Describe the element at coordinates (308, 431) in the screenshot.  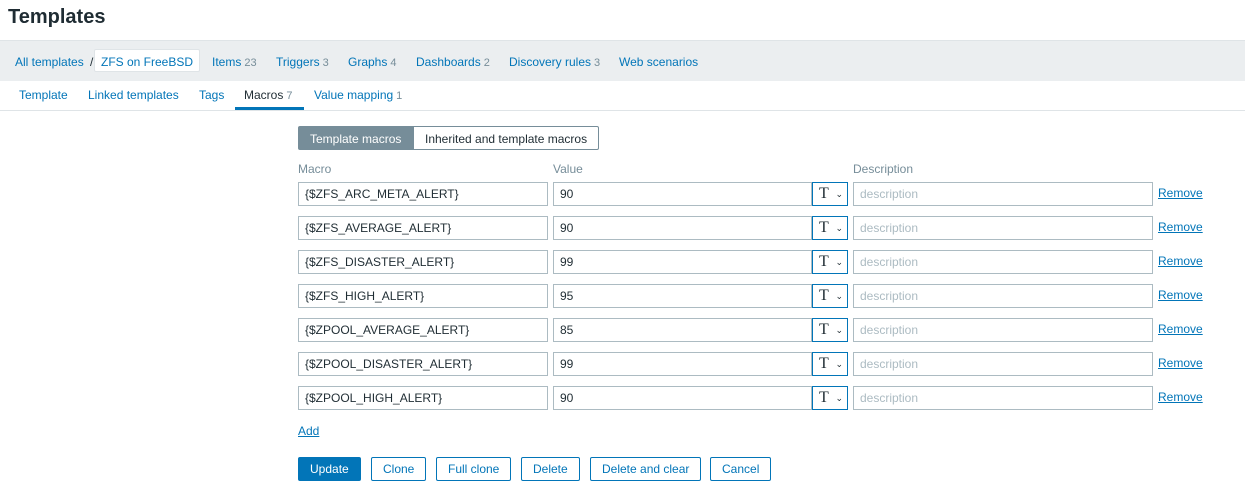
I see `add-macro-link: Add` at that location.